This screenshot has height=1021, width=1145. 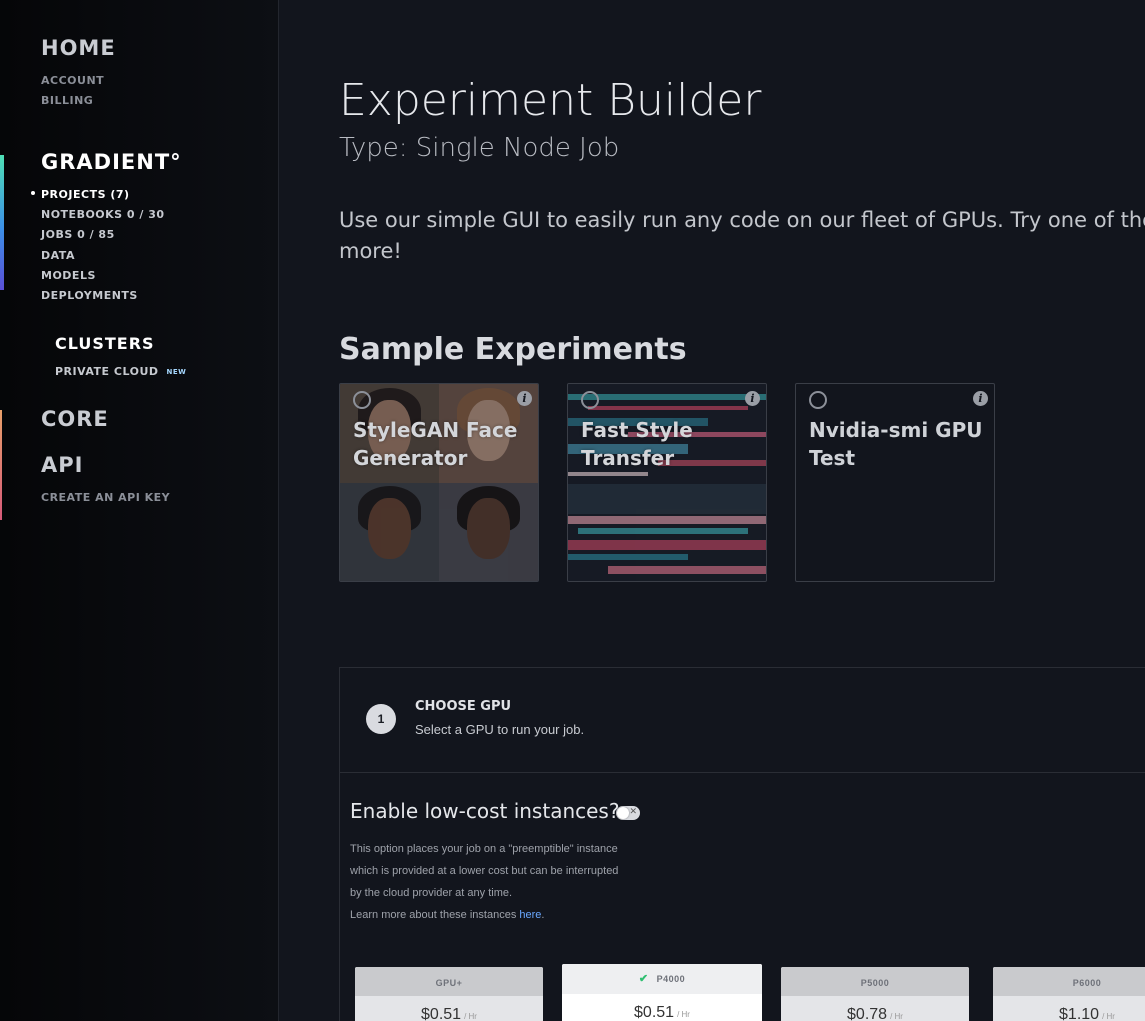 I want to click on lowcost-toggle: ✕, so click(x=628, y=813).